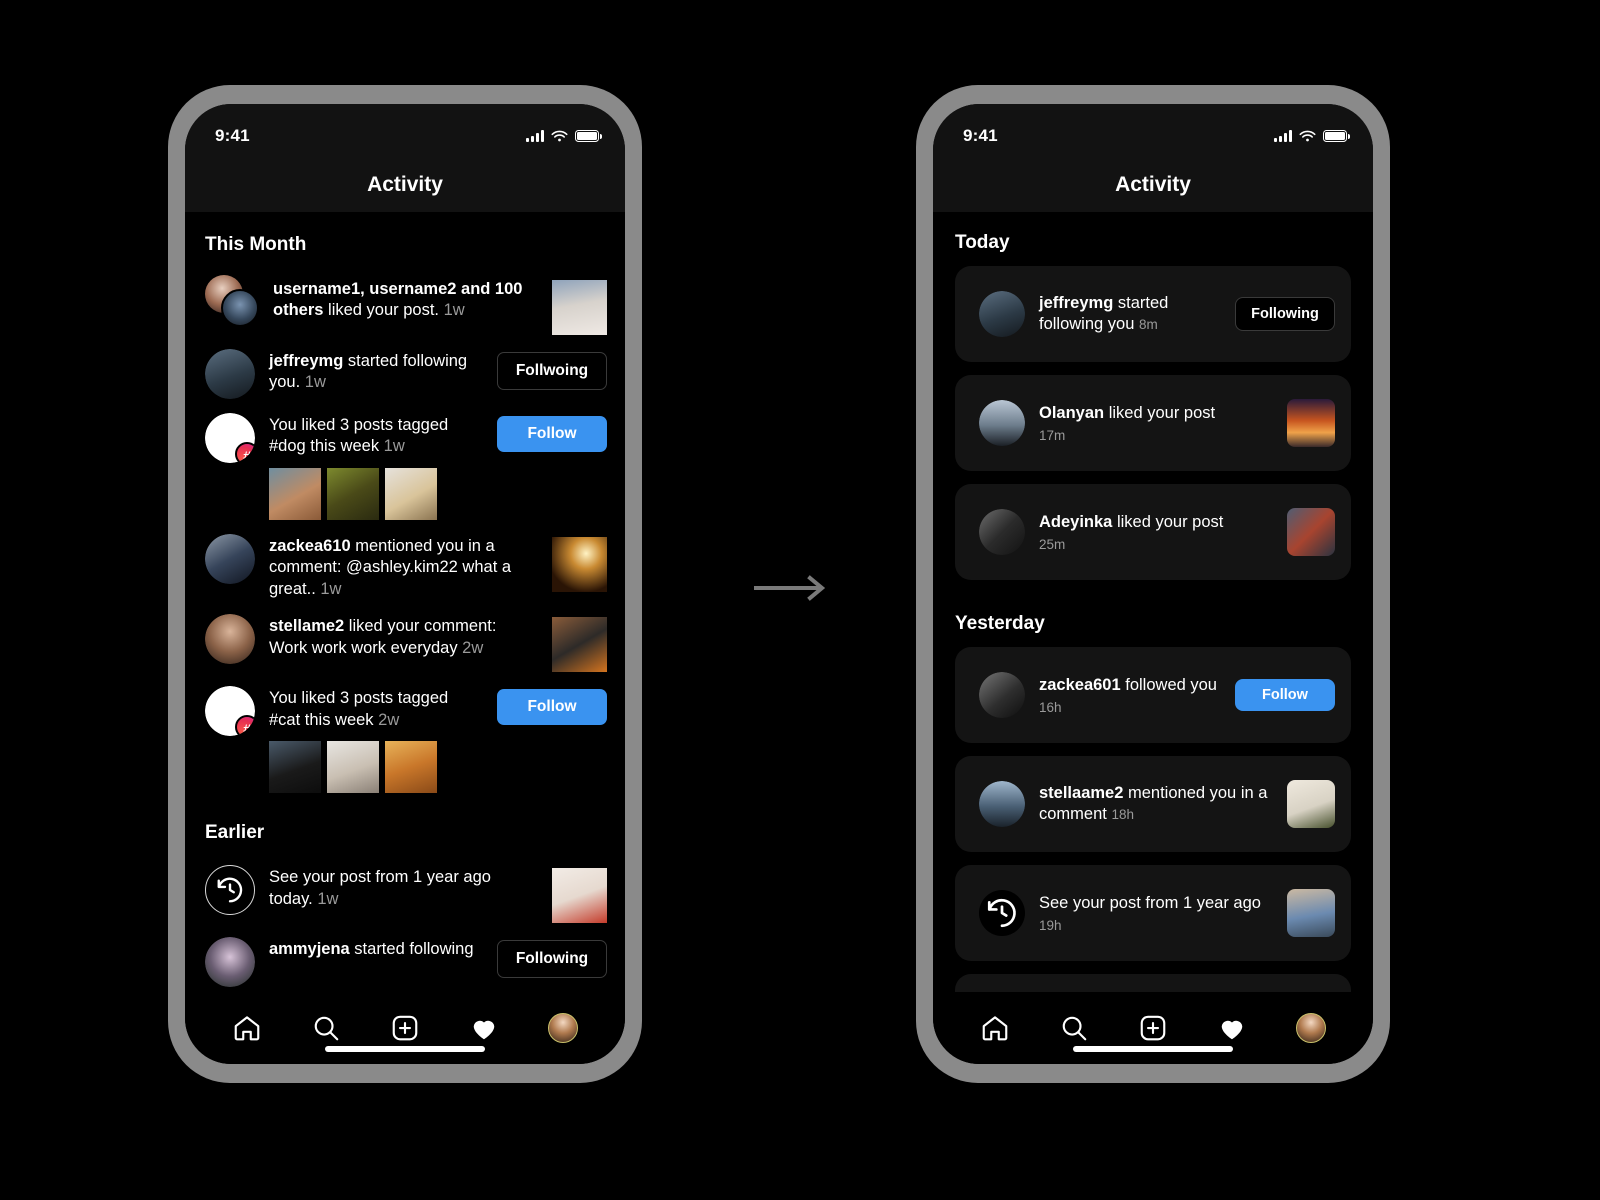 The image size is (1600, 1200). Describe the element at coordinates (1336, 136) in the screenshot. I see `battery-icon` at that location.